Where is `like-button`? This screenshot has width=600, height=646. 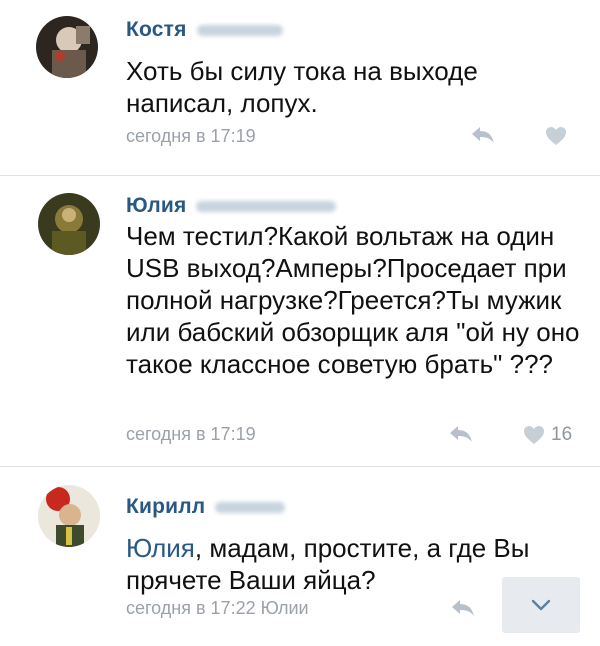 like-button is located at coordinates (556, 136).